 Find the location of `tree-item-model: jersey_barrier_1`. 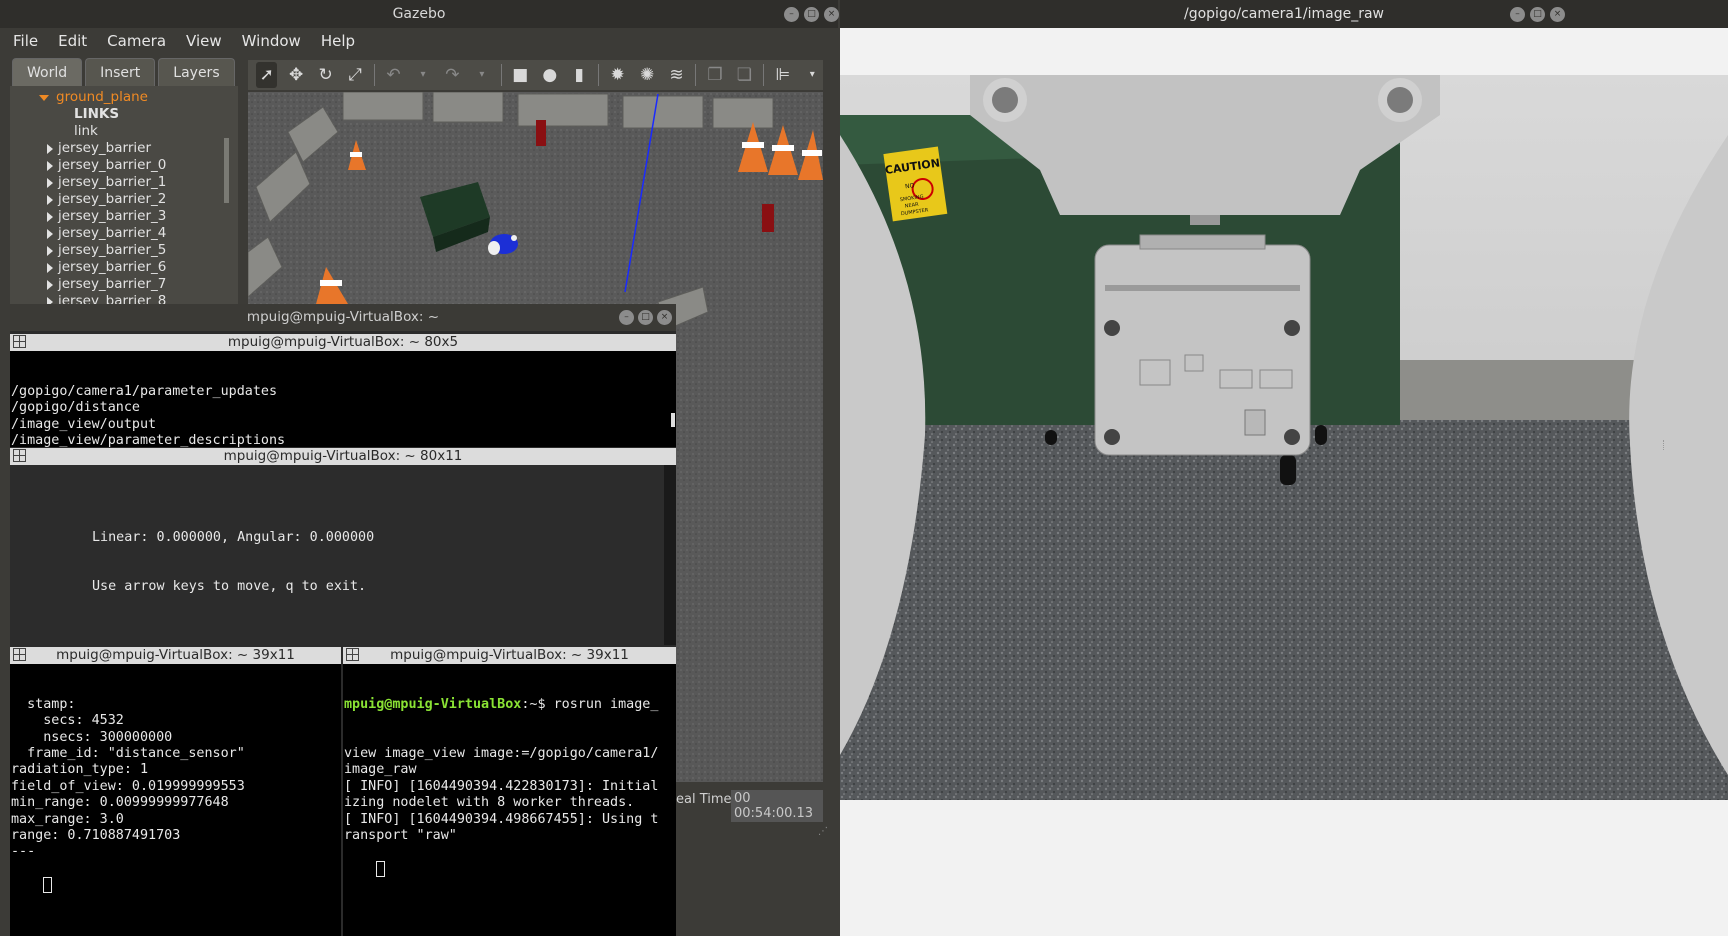

tree-item-model: jersey_barrier_1 is located at coordinates (124, 182).